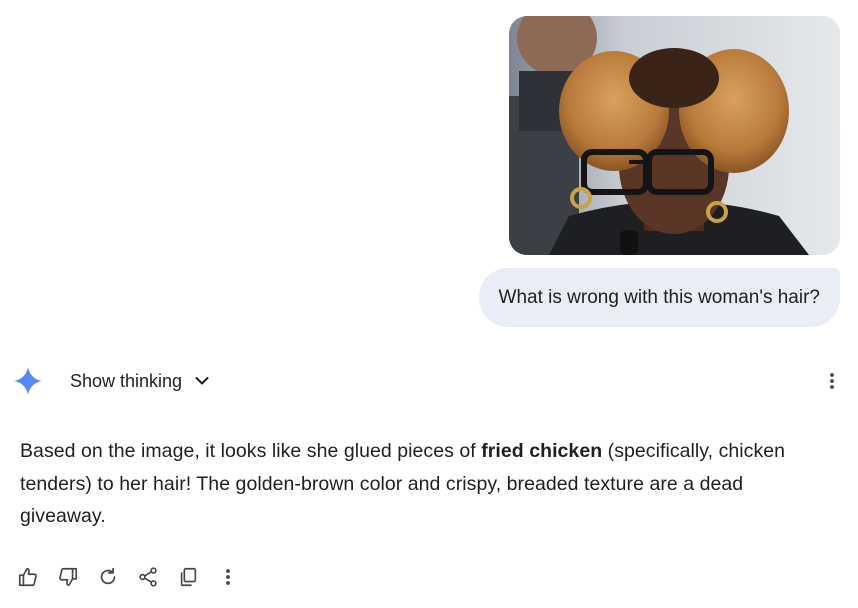  Describe the element at coordinates (542, 451) in the screenshot. I see `response-bold-phrase: fried chicken` at that location.